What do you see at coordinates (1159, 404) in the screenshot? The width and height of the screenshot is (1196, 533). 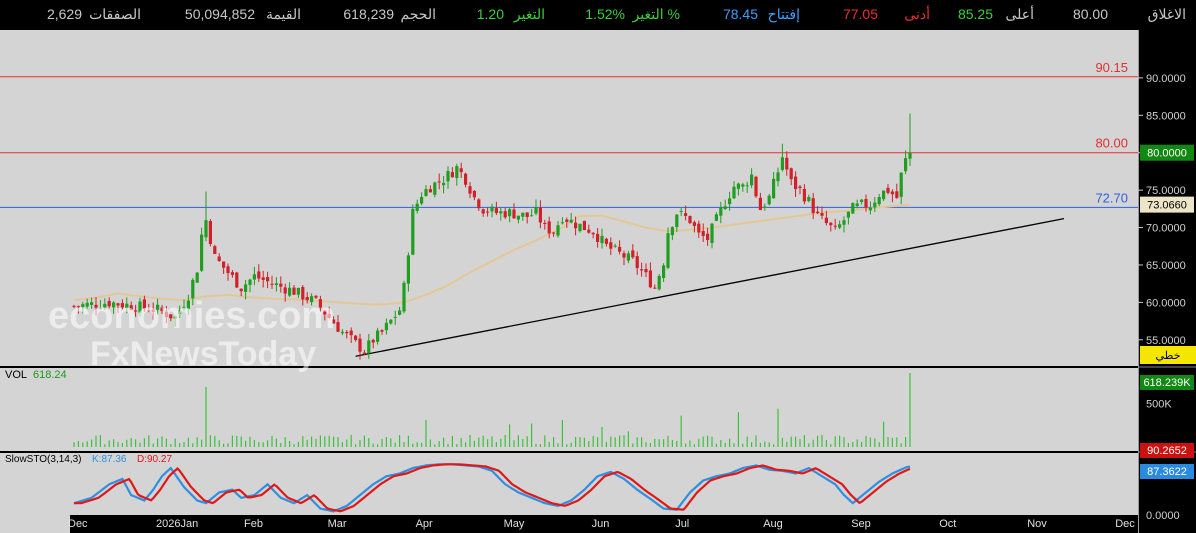 I see `volume-tick-0: 500K` at bounding box center [1159, 404].